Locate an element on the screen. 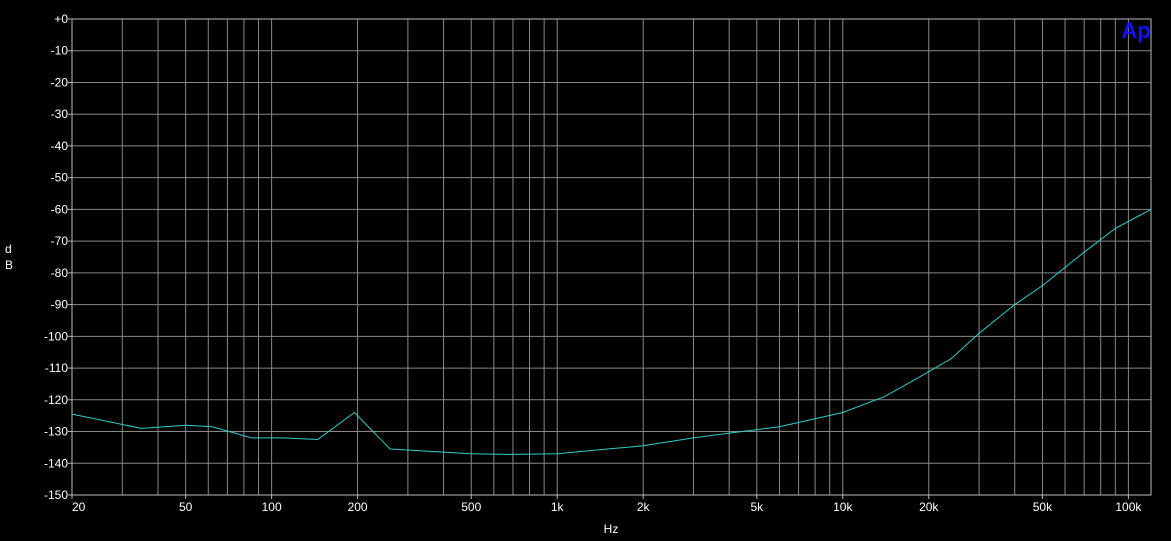  y-tick-label: -20 is located at coordinates (60, 82).